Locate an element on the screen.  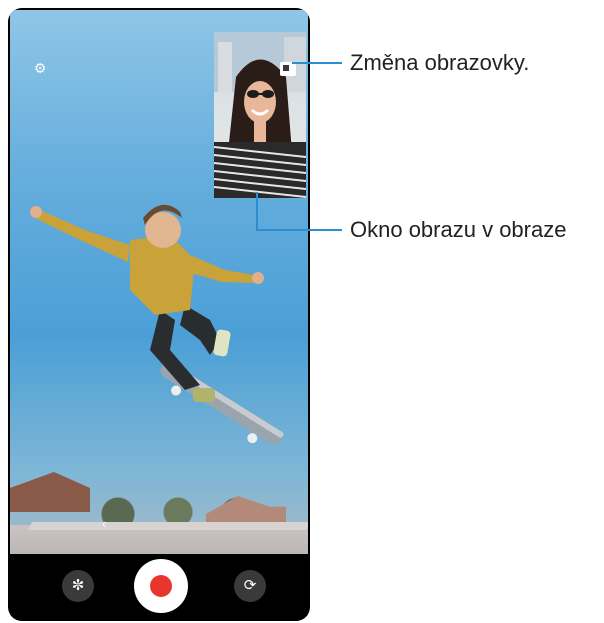
screen-switch-button is located at coordinates (288, 69).